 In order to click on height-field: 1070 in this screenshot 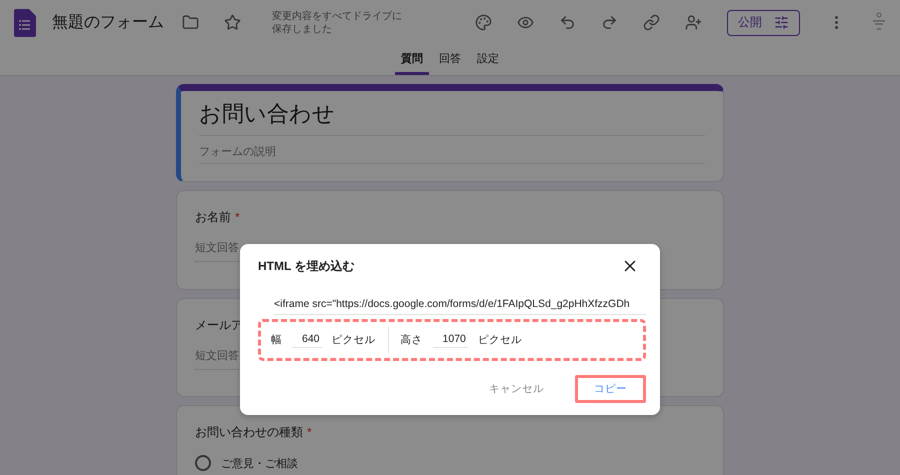, I will do `click(450, 340)`.